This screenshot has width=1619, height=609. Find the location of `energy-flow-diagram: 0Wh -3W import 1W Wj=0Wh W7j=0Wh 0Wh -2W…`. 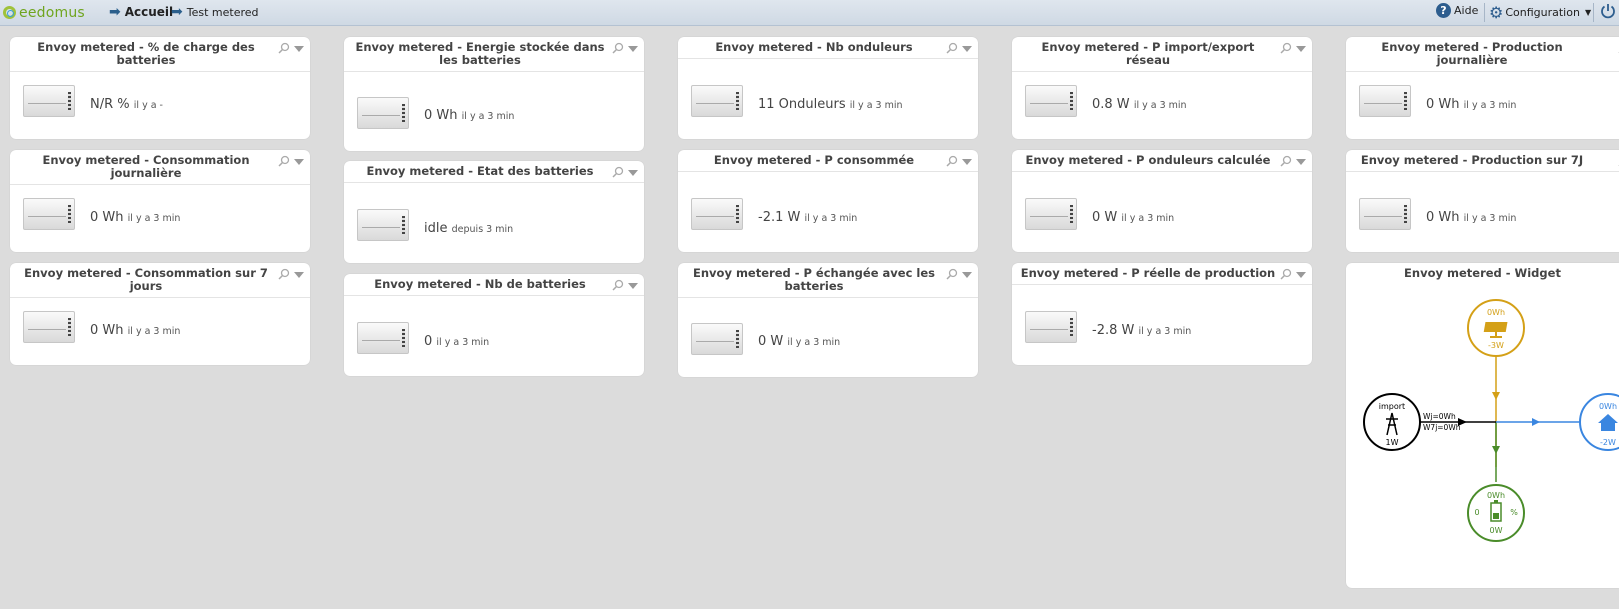

energy-flow-diagram: 0Wh -3W import 1W Wj=0Wh W7j=0Wh 0Wh -2W… is located at coordinates (1491, 420).